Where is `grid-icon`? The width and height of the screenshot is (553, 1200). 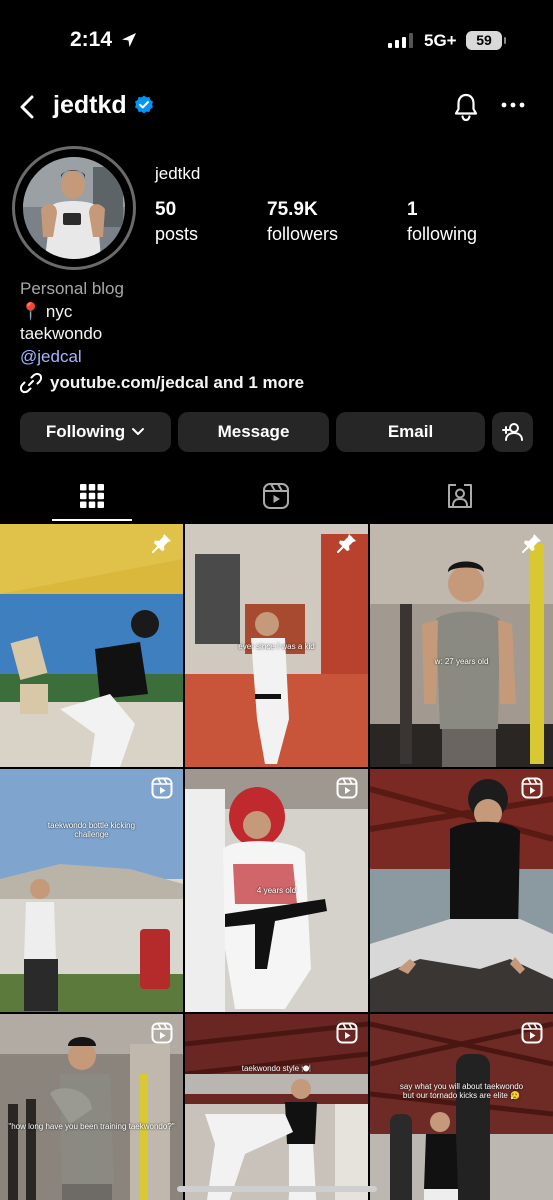
grid-icon is located at coordinates (92, 496).